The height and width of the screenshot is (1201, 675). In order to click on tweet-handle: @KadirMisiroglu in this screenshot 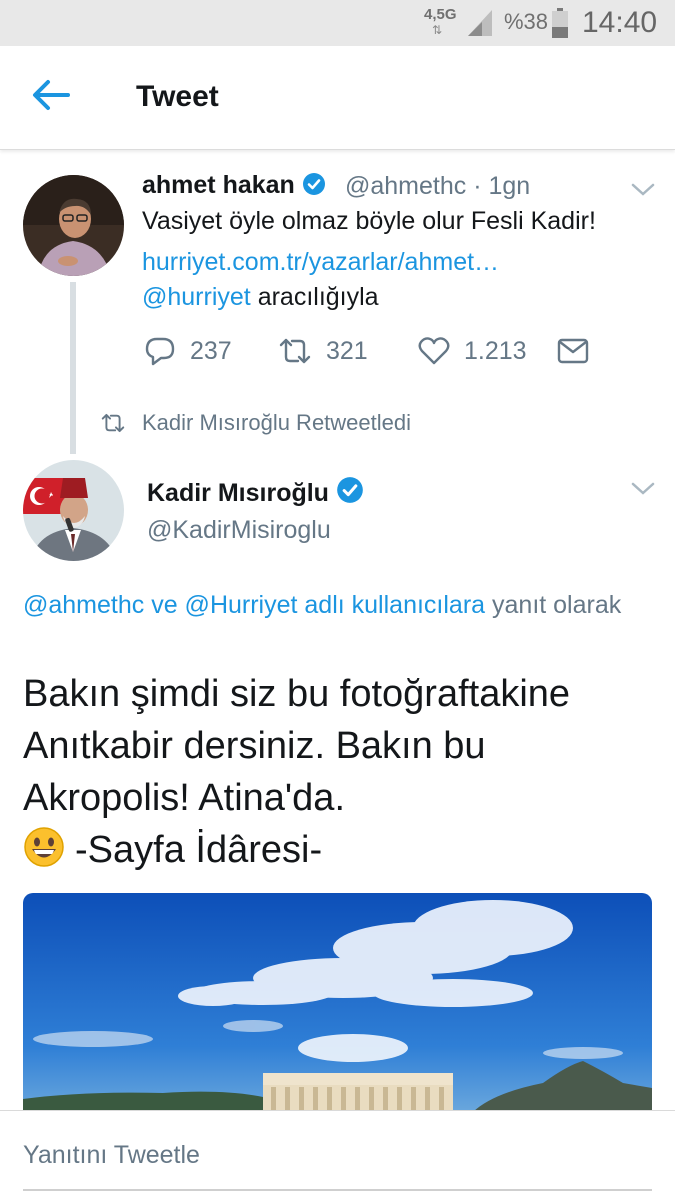, I will do `click(239, 530)`.